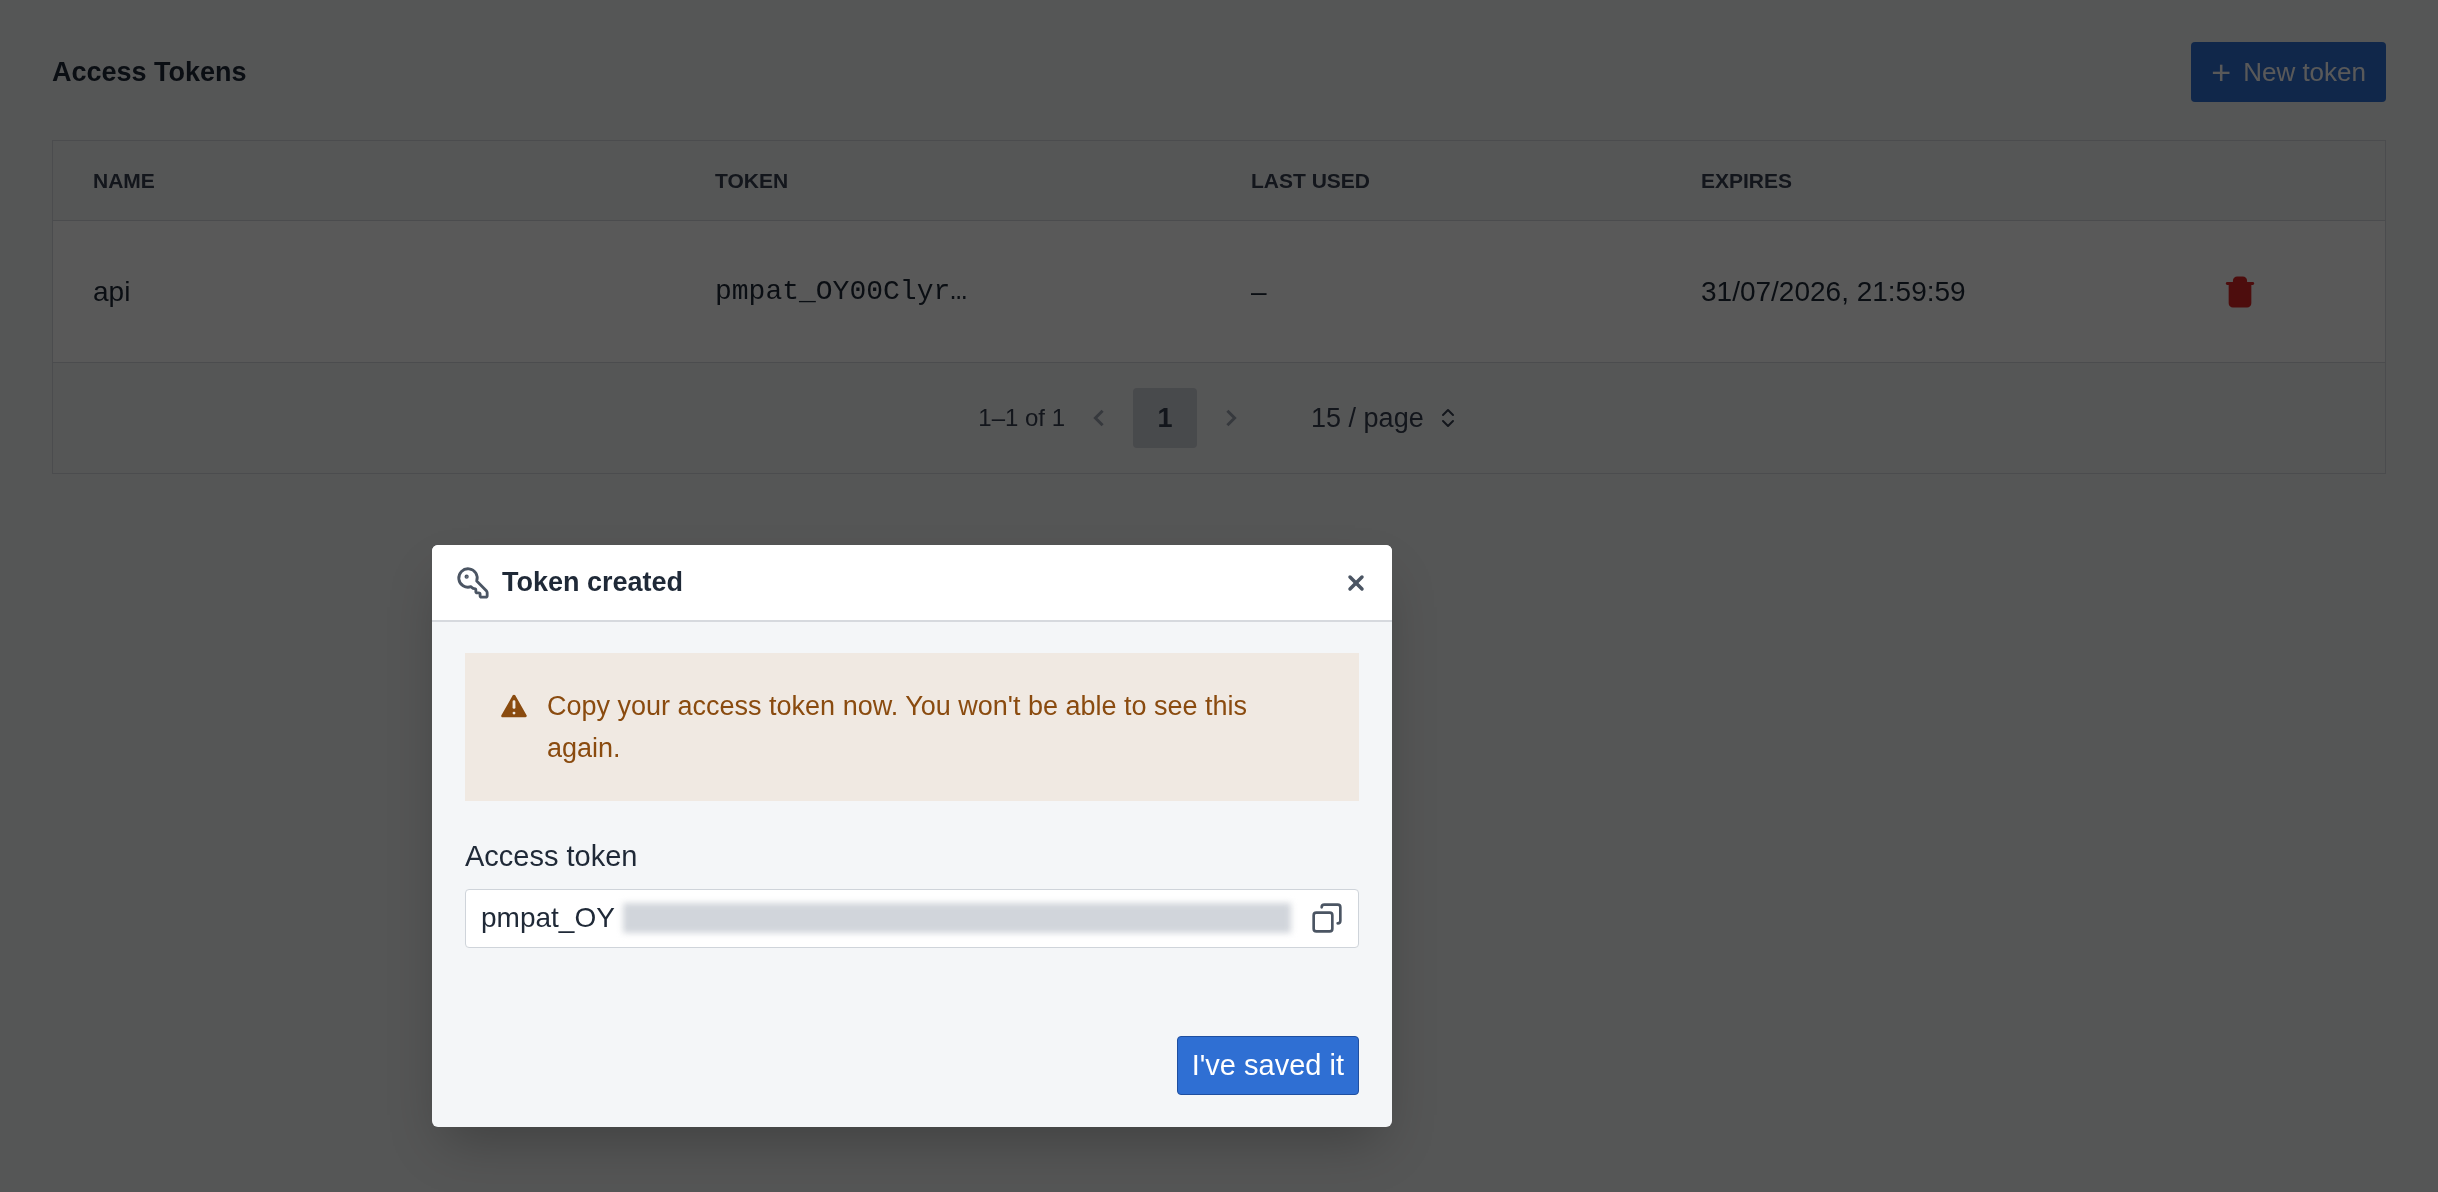 The image size is (2438, 1192). I want to click on column-header: NAME, so click(124, 180).